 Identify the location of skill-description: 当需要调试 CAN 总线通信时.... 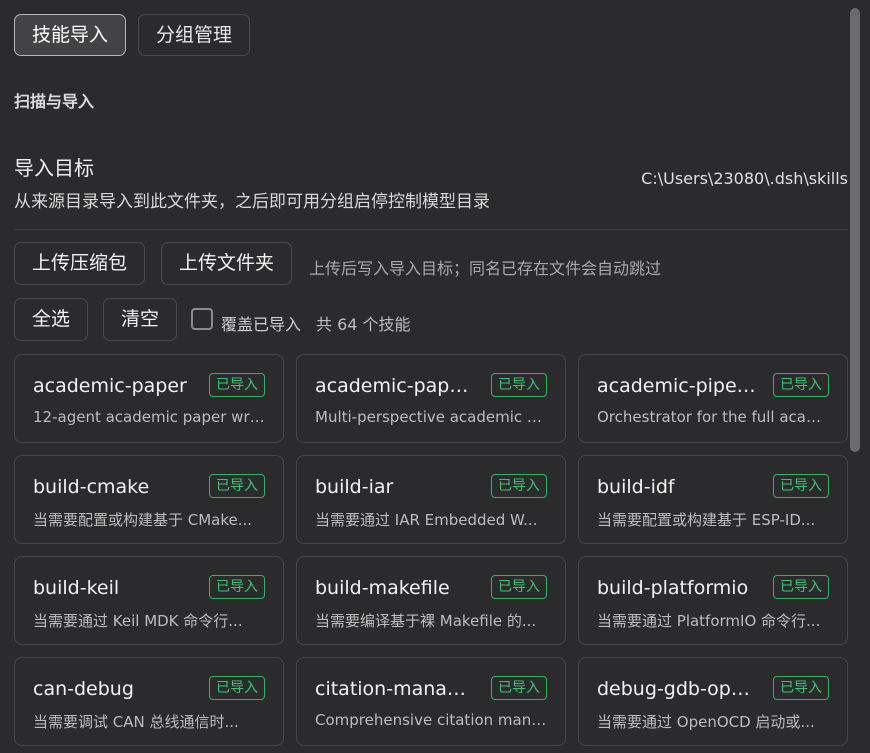
(136, 722).